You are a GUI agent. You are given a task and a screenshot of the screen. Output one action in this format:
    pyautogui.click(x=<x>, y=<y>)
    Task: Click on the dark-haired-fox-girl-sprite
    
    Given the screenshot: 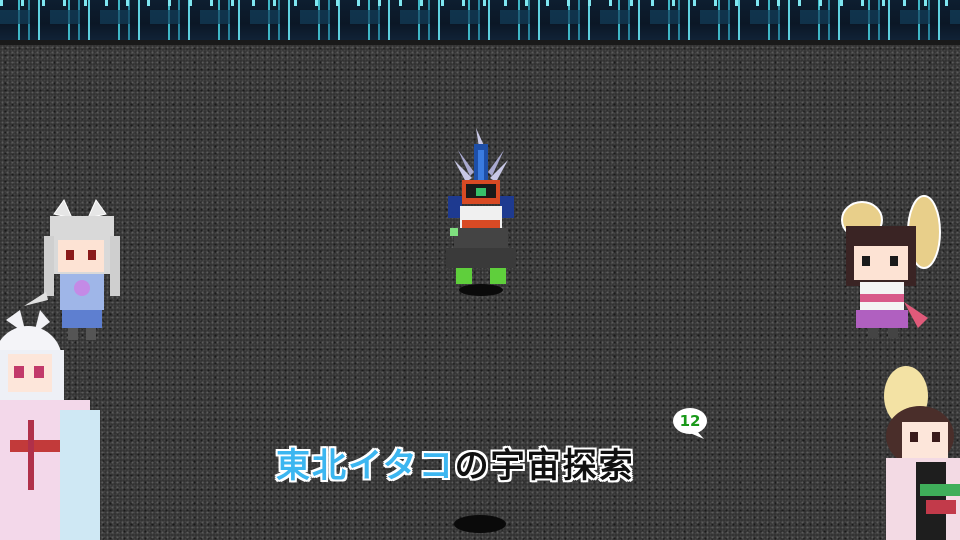 What is the action you would take?
    pyautogui.click(x=888, y=269)
    